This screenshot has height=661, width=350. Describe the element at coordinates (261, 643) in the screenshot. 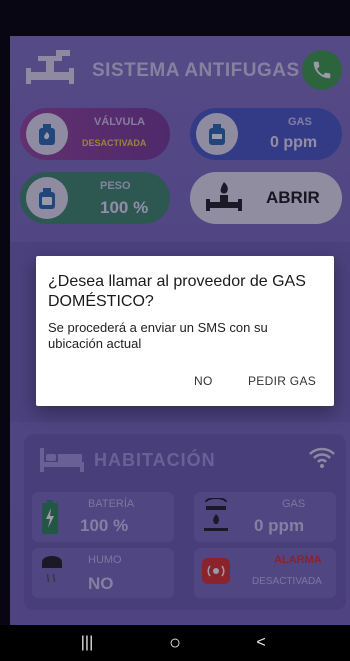

I see `back-button: <` at that location.